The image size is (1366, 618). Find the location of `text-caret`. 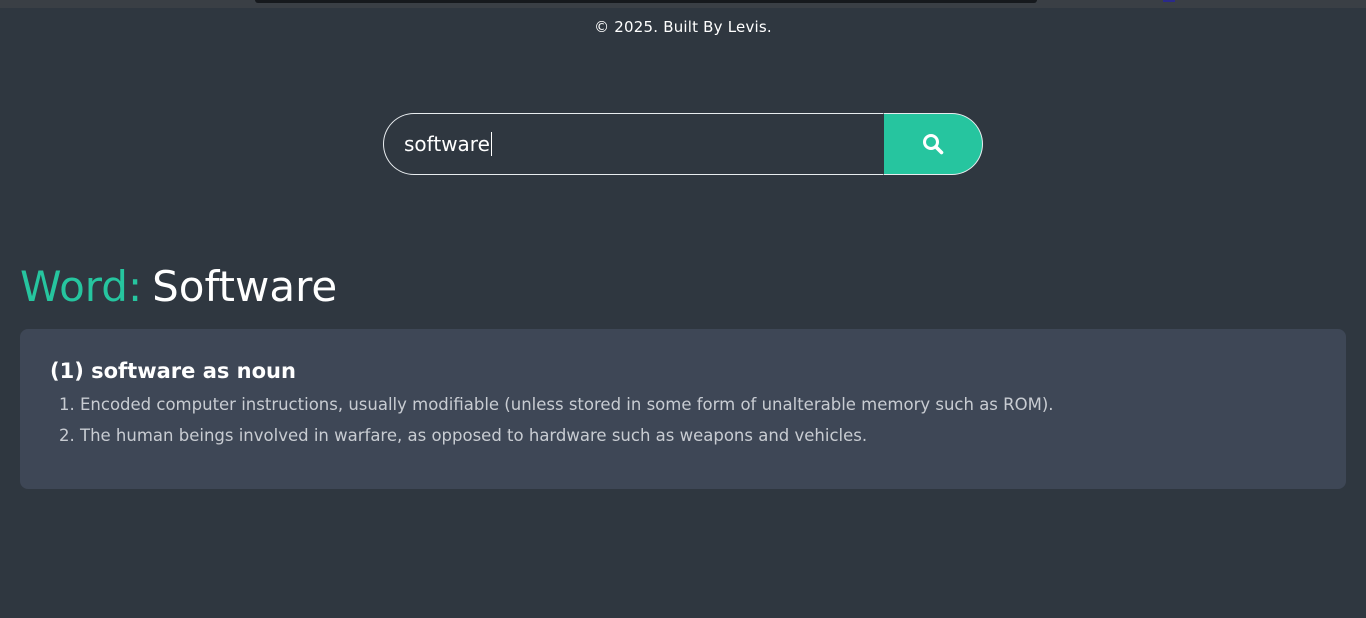

text-caret is located at coordinates (491, 144).